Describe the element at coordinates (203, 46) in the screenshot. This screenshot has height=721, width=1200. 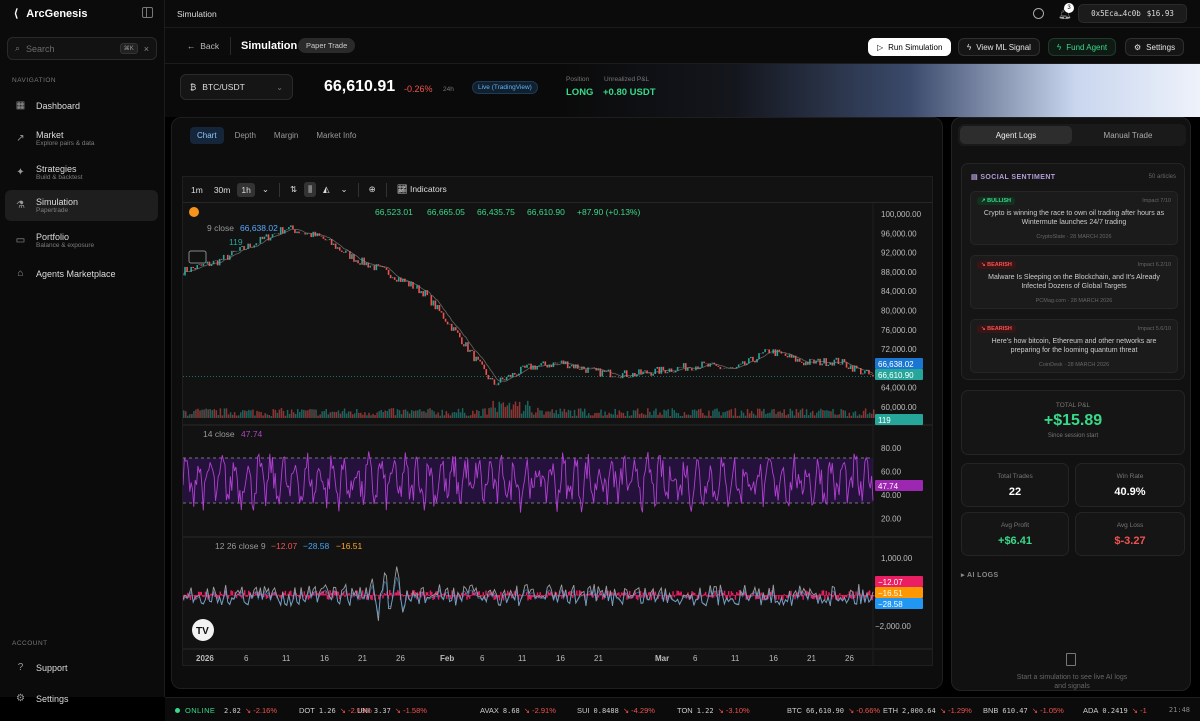
I see `back-button: ← Back` at that location.